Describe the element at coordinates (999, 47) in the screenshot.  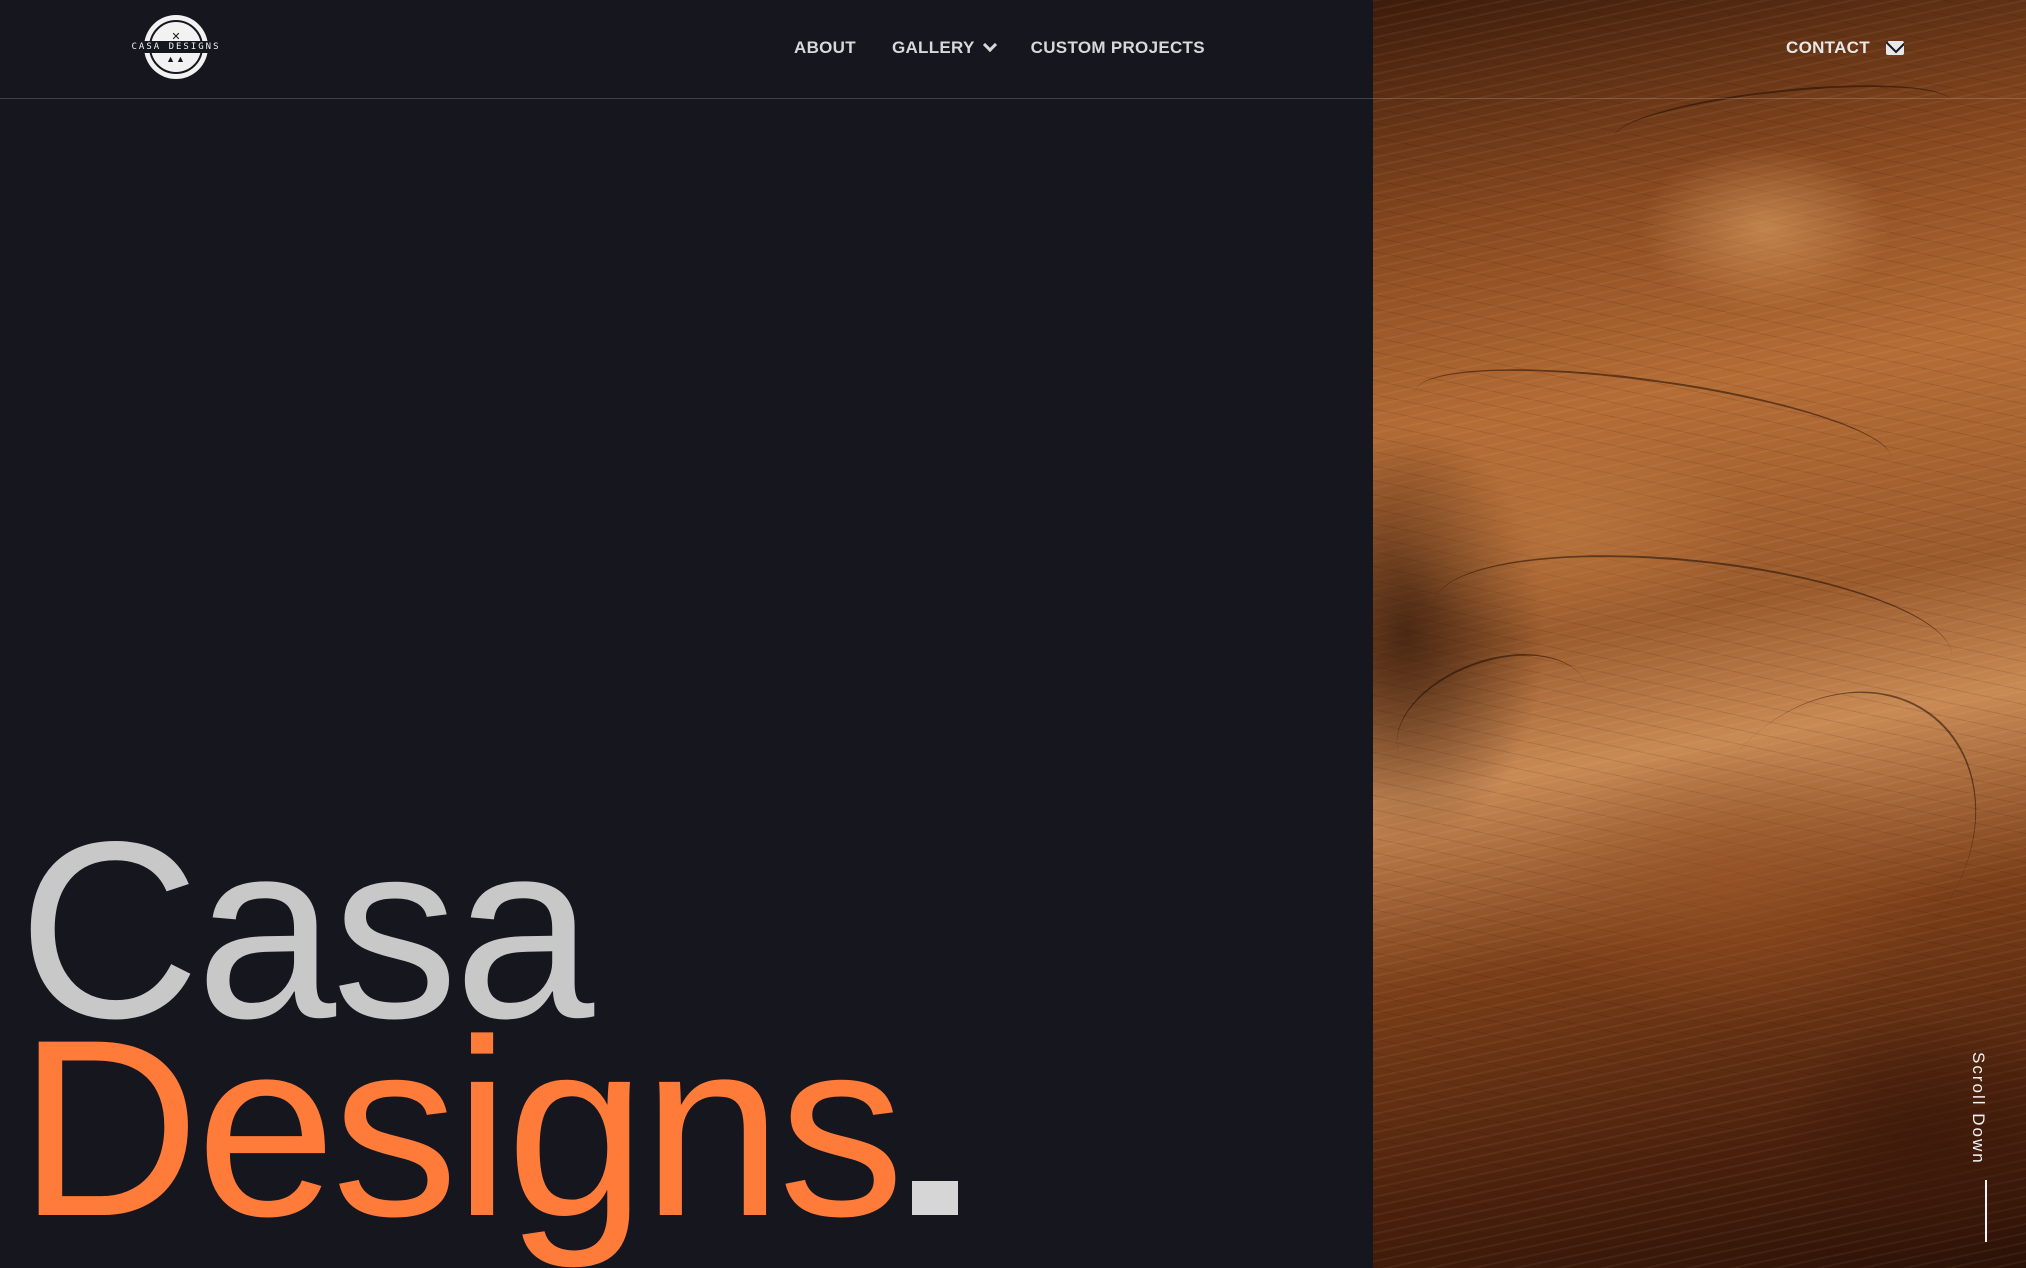
I see `main-nav: ABOUT GALLERY CUSTOM PROJECTS` at that location.